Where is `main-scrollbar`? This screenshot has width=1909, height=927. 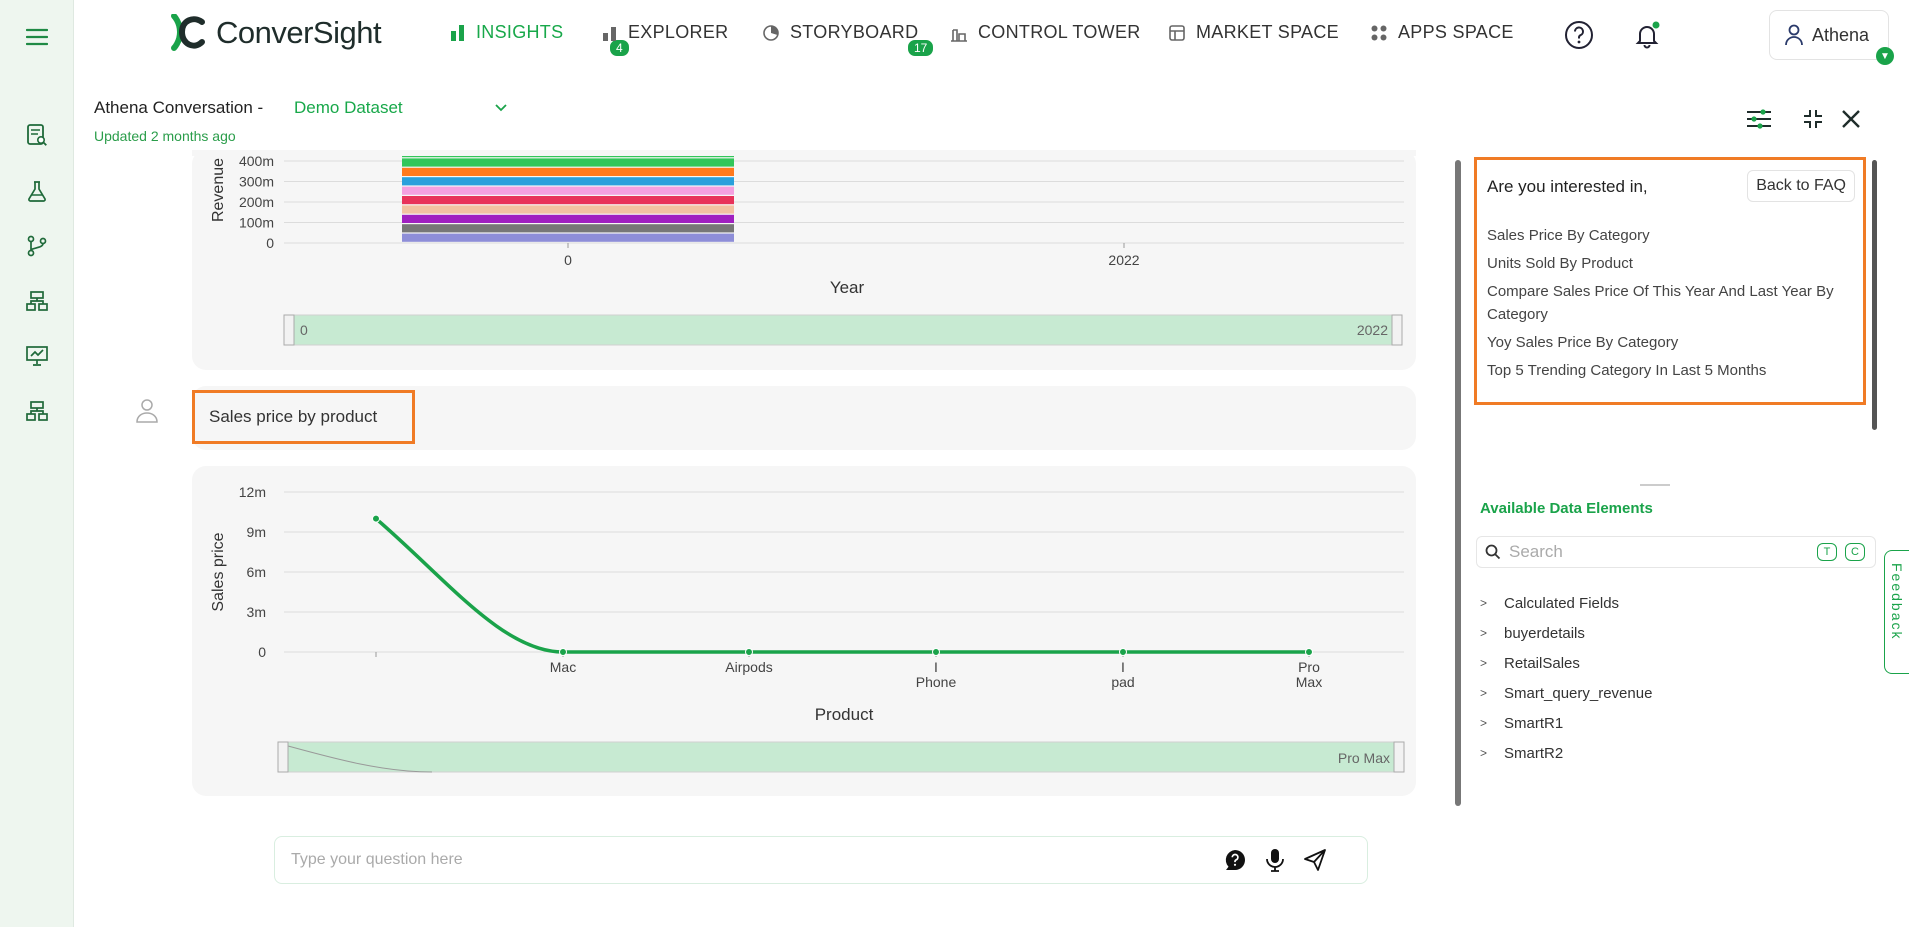
main-scrollbar is located at coordinates (1458, 483).